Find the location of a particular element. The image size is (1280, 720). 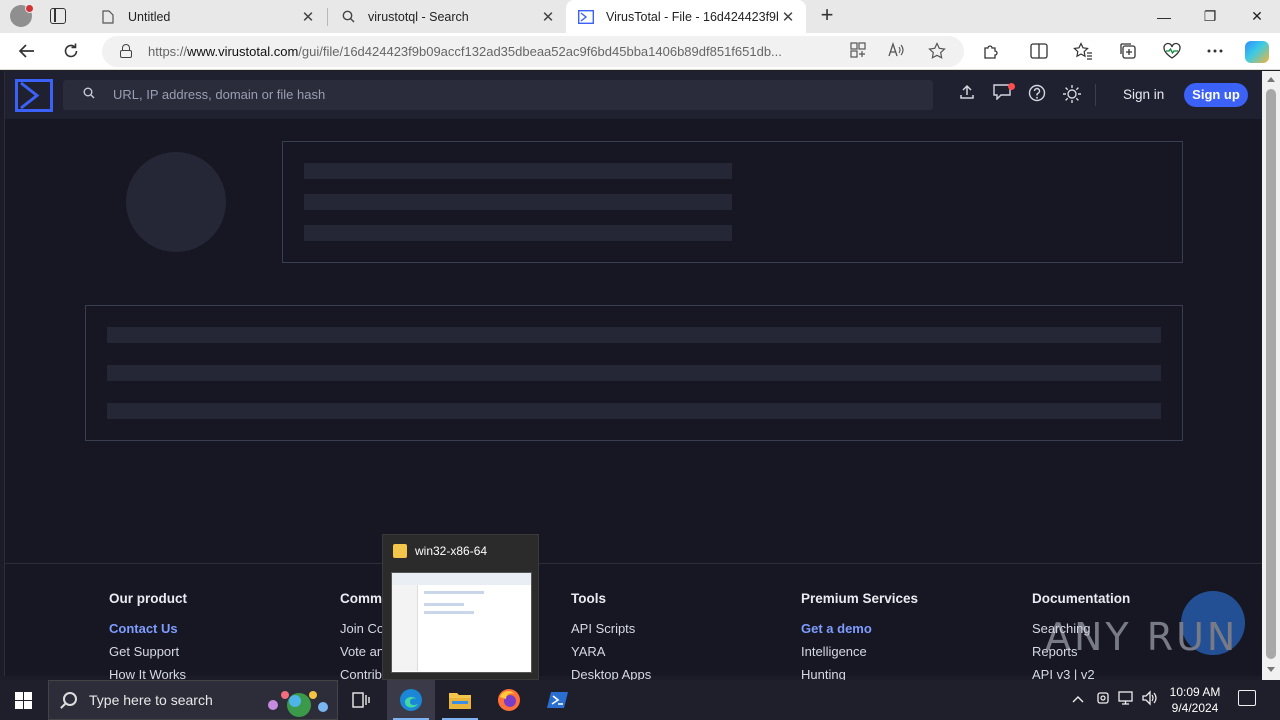

split-screen-button is located at coordinates (1039, 51).